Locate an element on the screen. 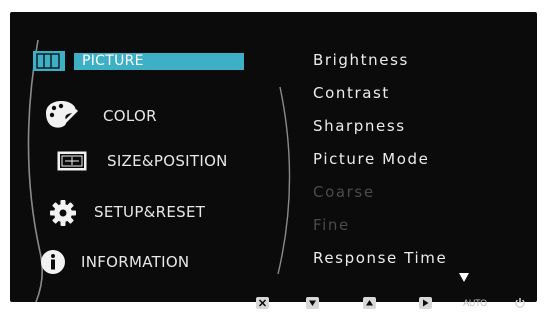 The image size is (545, 316). submenu-item-contrast: Contrast is located at coordinates (351, 93).